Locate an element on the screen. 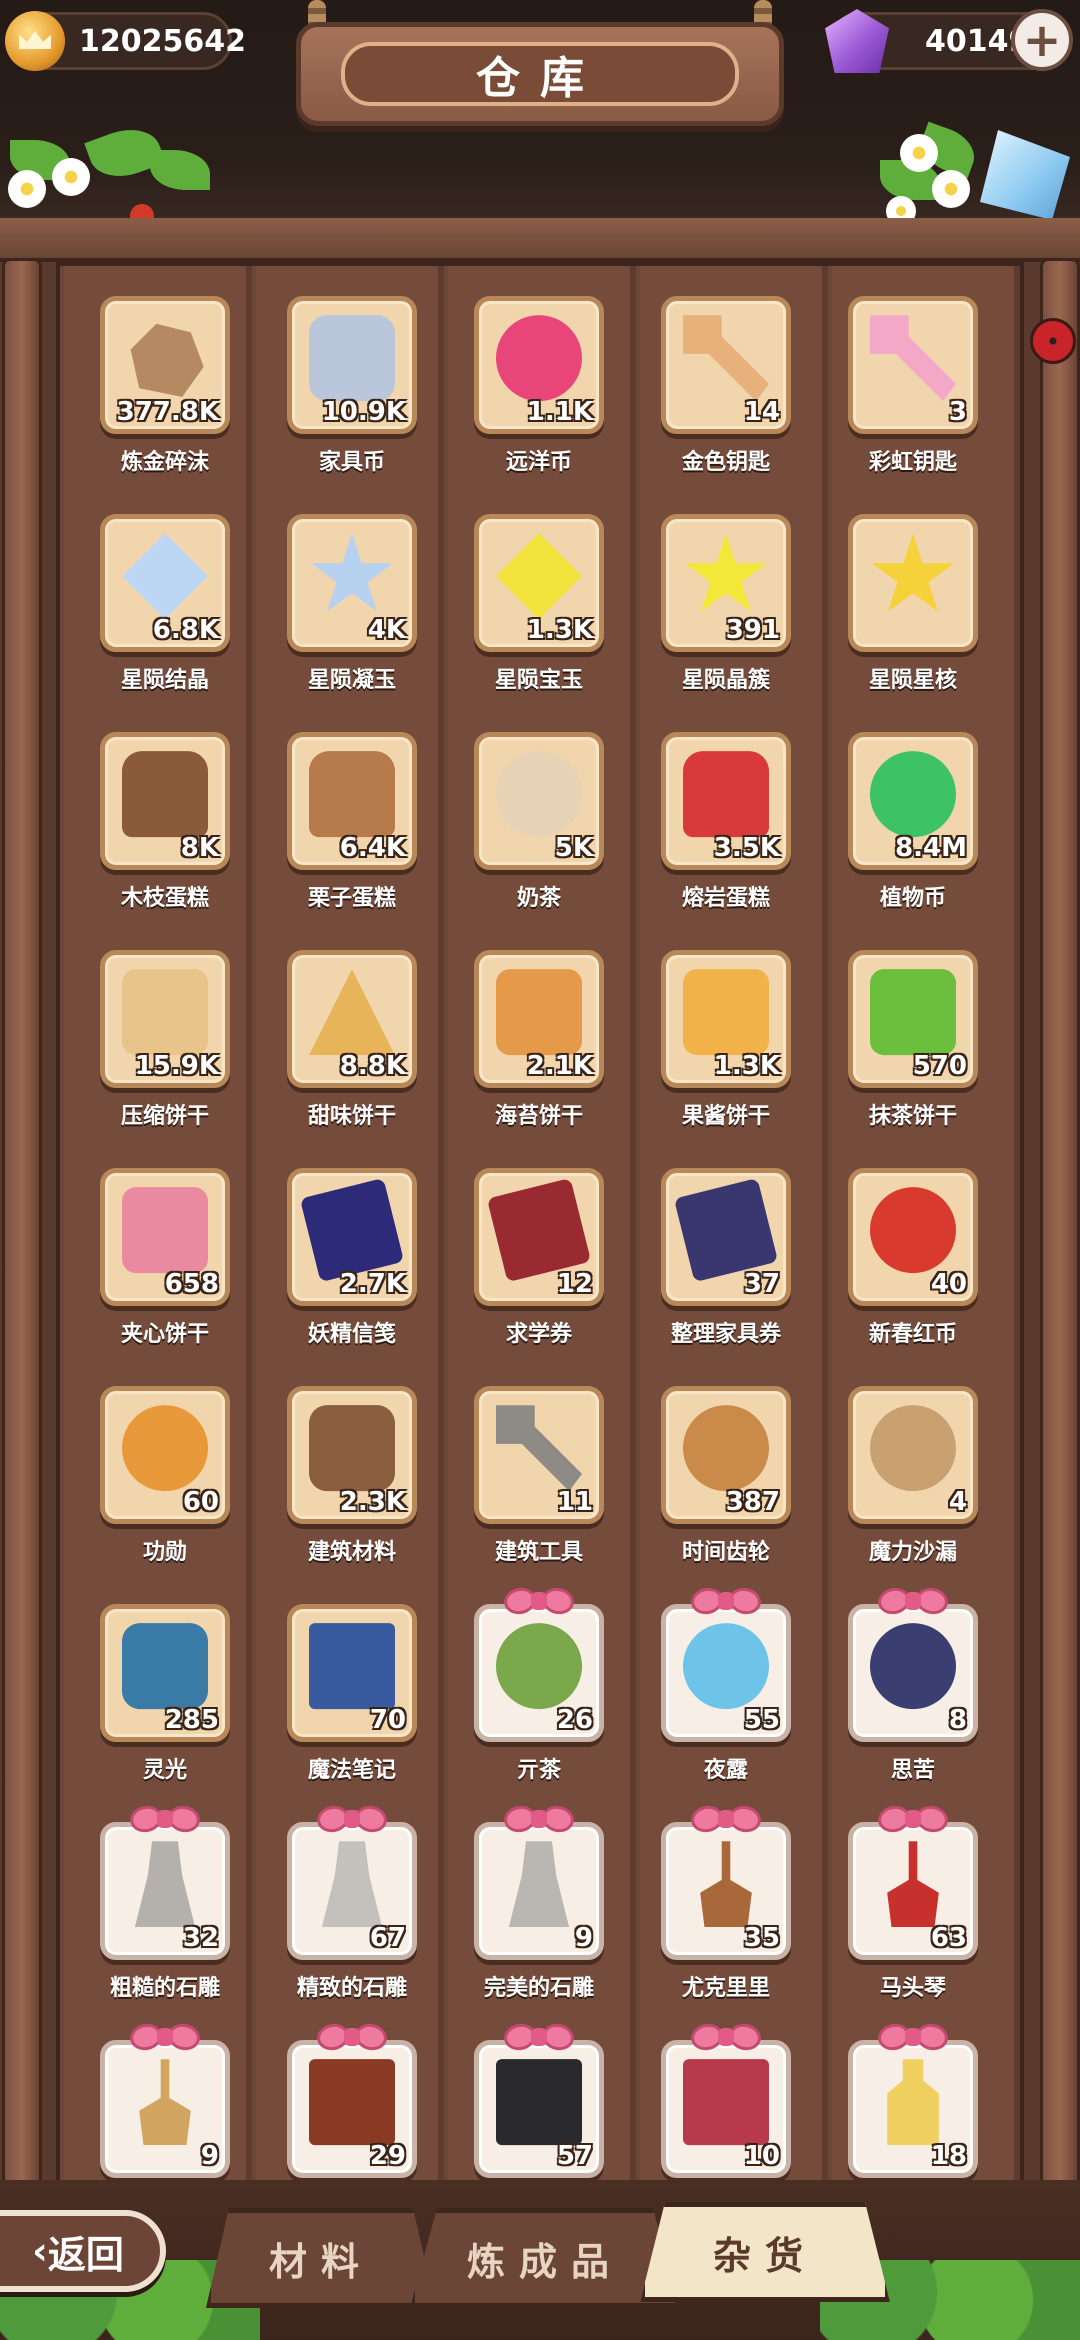 The height and width of the screenshot is (2340, 1080). item-tile: 8K is located at coordinates (165, 801).